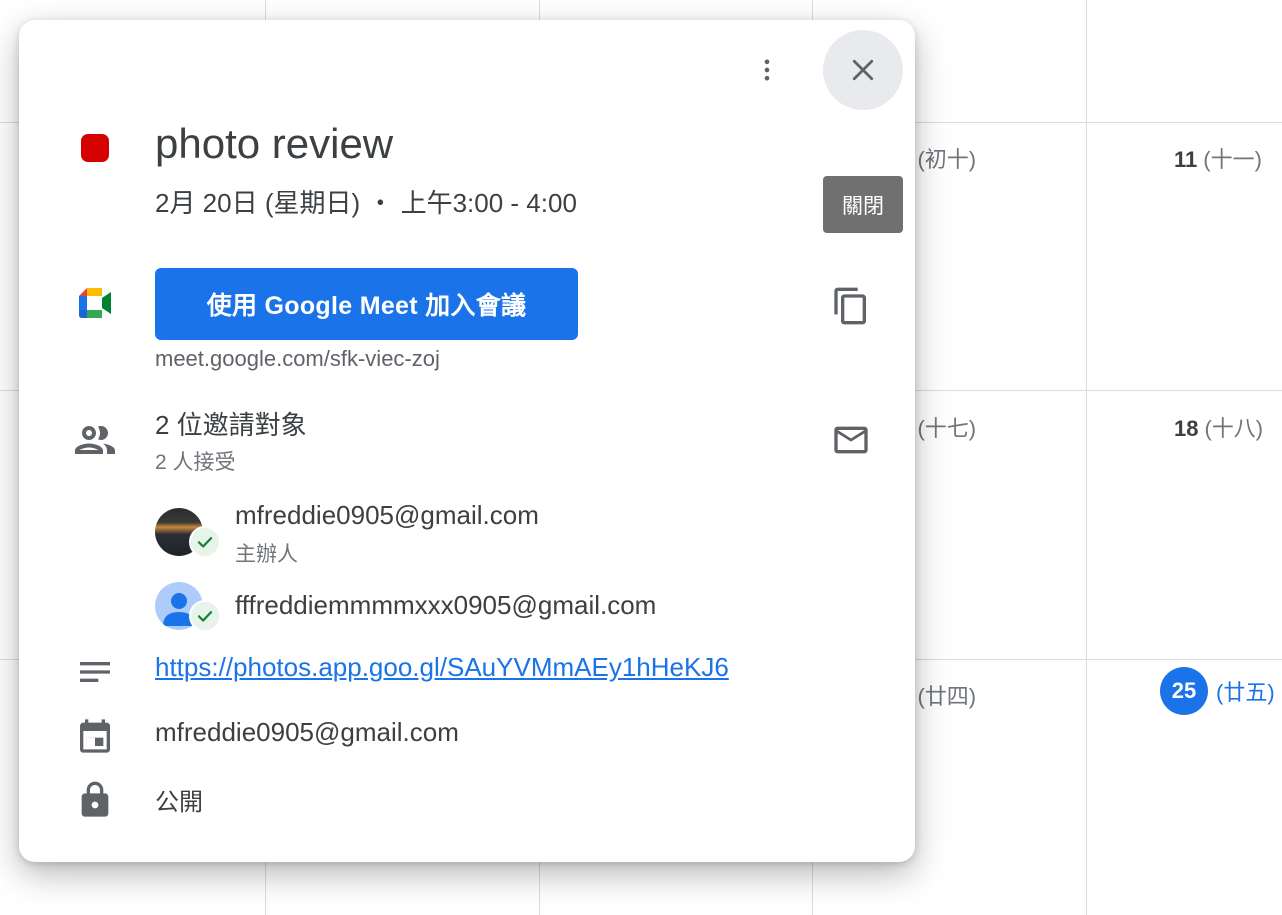 The image size is (1282, 915). I want to click on close-icon, so click(863, 70).